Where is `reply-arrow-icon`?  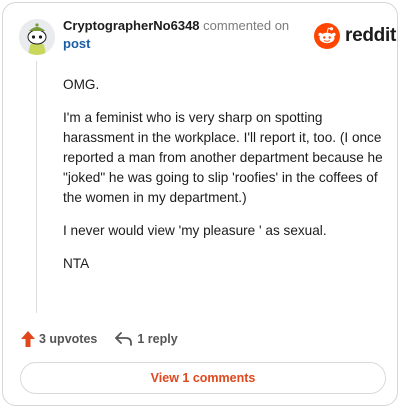 reply-arrow-icon is located at coordinates (124, 339).